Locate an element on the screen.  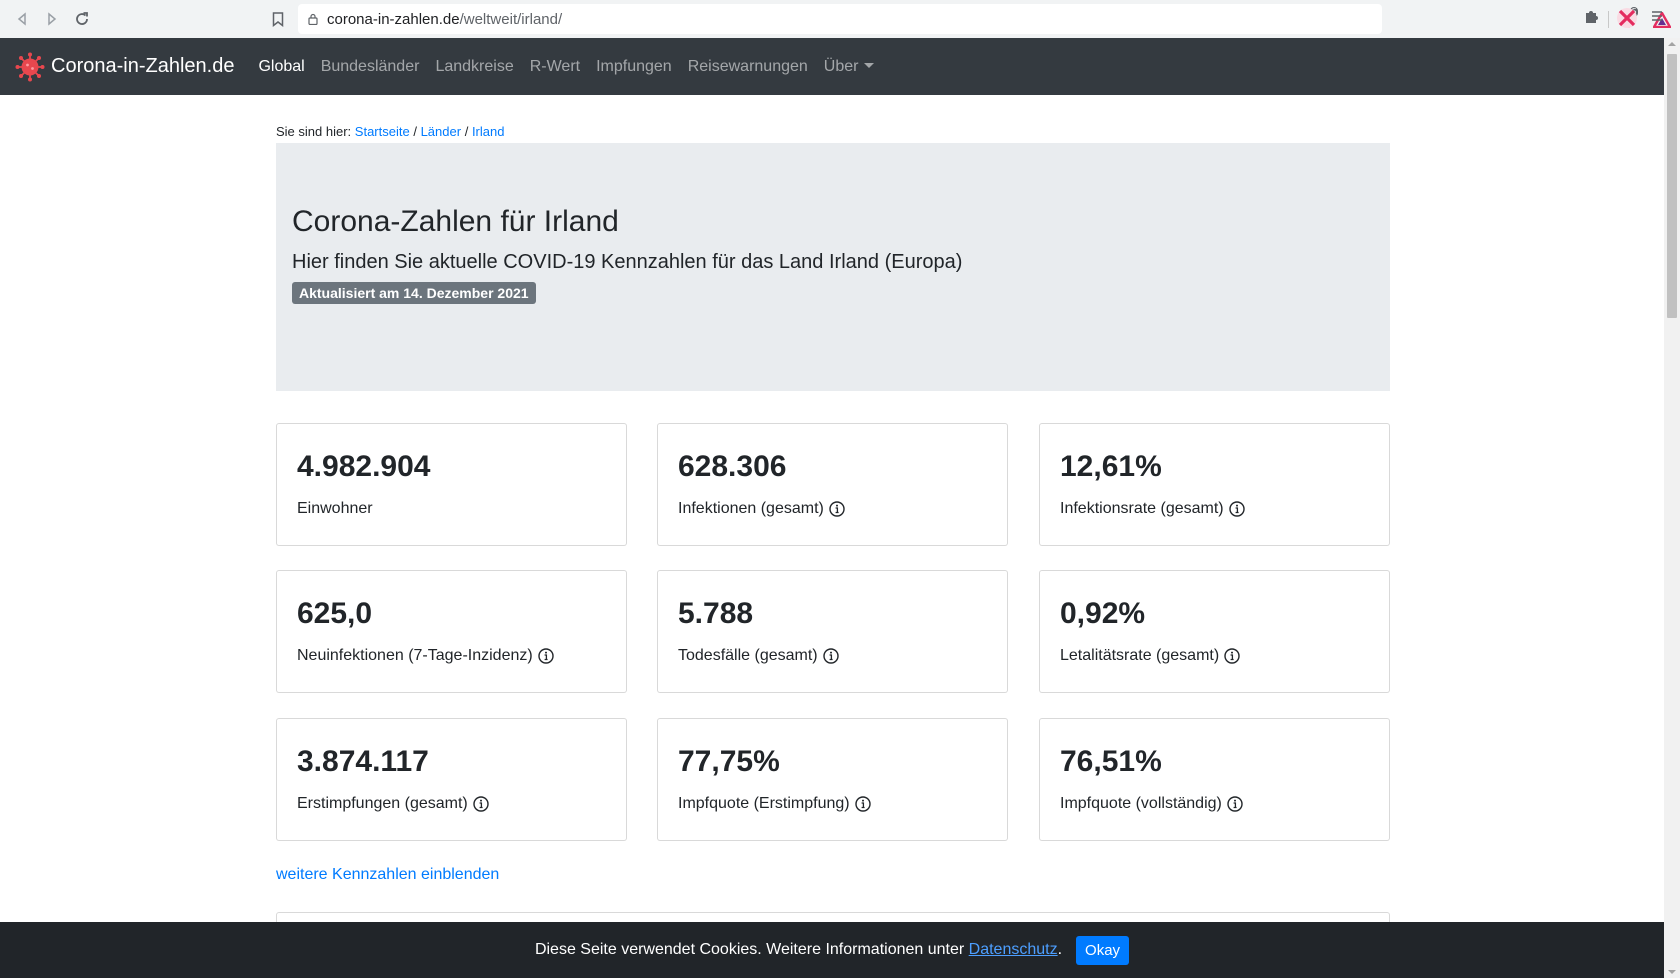
stat-card-letalitaetsrate: 0,92% Letalitätsrate (gesamt) is located at coordinates (1214, 631).